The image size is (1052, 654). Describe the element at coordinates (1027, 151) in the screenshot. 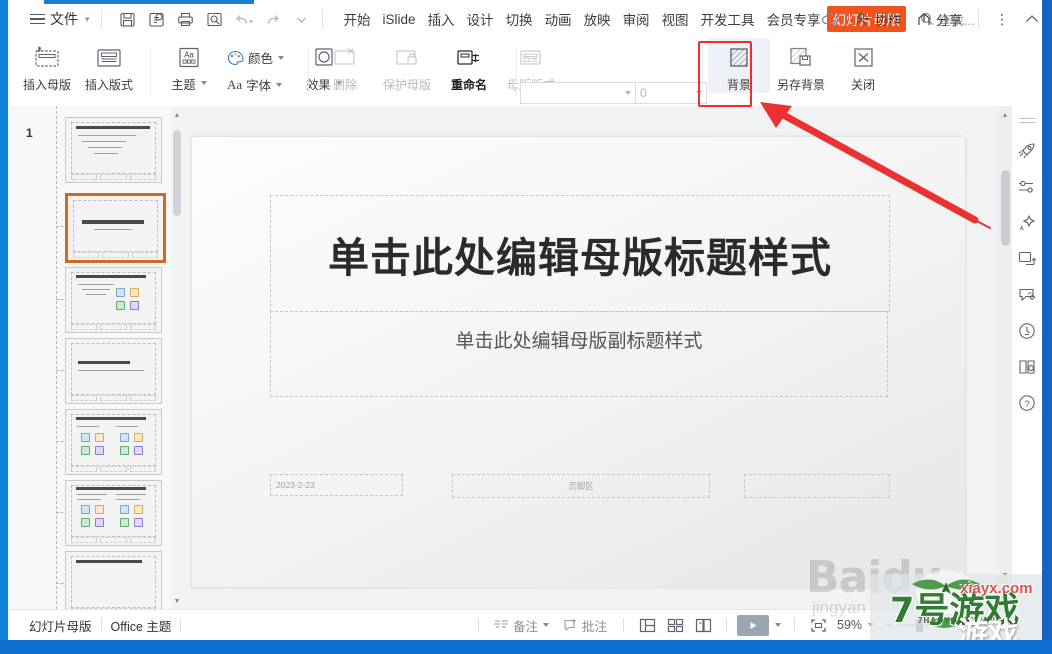

I see `rocket-icon` at that location.